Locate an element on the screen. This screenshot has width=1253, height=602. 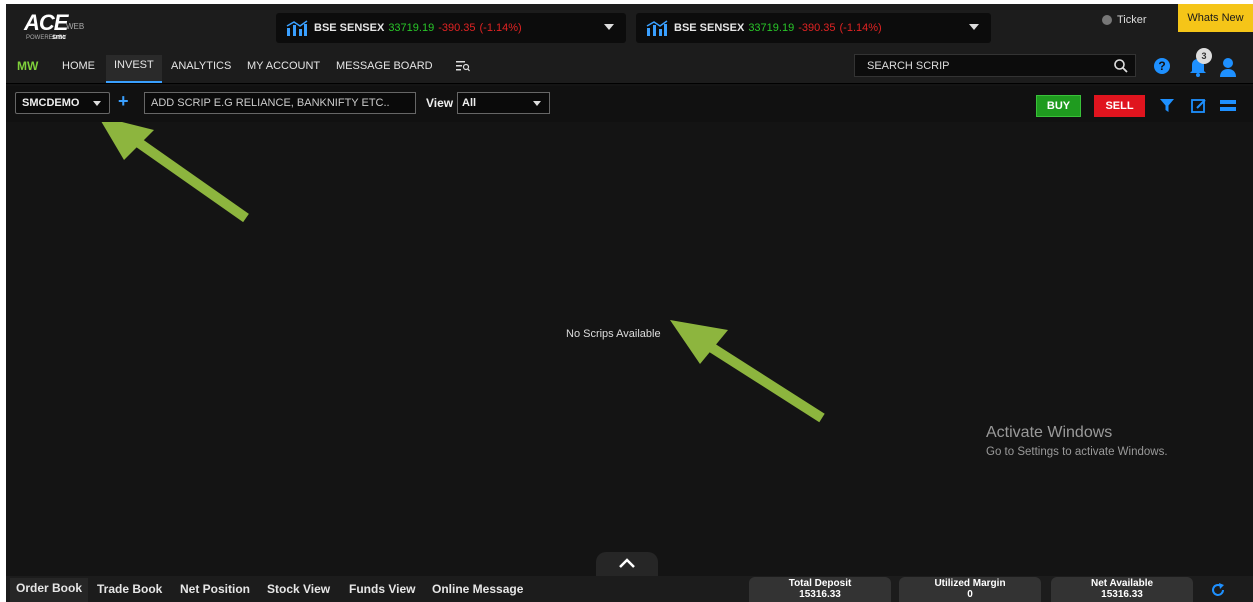
ticker-2: BSE SENSEX 33719.19 -390.35 (-1.14%) is located at coordinates (813, 28).